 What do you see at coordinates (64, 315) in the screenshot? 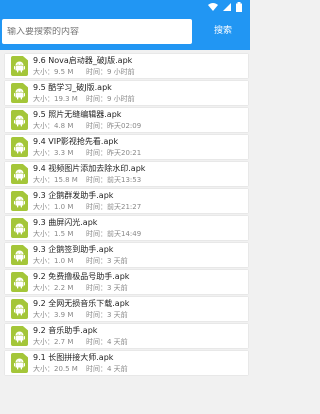
I see `file-size: 3.9 M` at bounding box center [64, 315].